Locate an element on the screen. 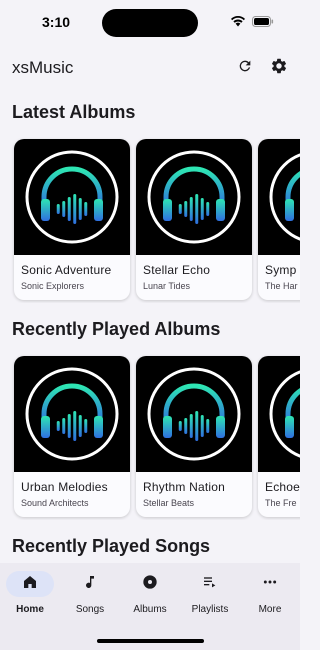  album-card: Rhythm Nation Stellar Beats is located at coordinates (194, 436).